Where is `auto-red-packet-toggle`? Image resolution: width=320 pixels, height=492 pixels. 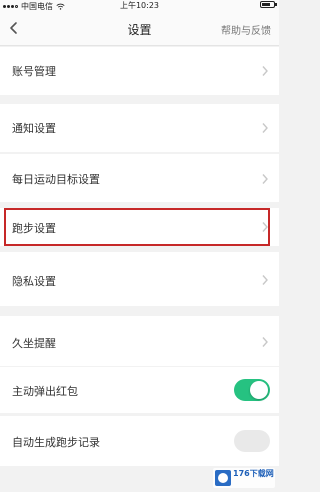 auto-red-packet-toggle is located at coordinates (252, 390).